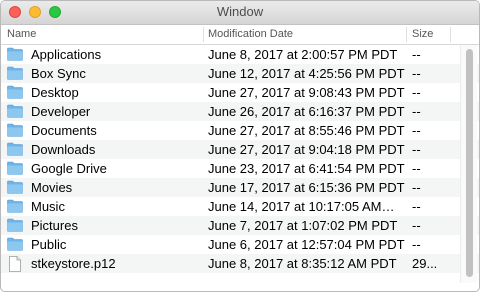  What do you see at coordinates (306, 244) in the screenshot?
I see `file-modification-date: June 6, 2017 at 12:57:04 PM PDT` at bounding box center [306, 244].